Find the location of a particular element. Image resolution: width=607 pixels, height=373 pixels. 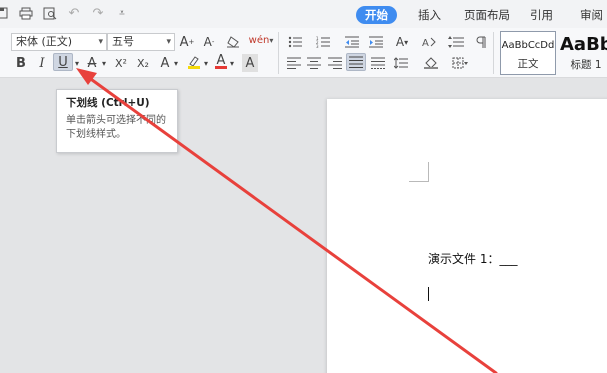

tab-page-layout: 页面布局 is located at coordinates (487, 15).